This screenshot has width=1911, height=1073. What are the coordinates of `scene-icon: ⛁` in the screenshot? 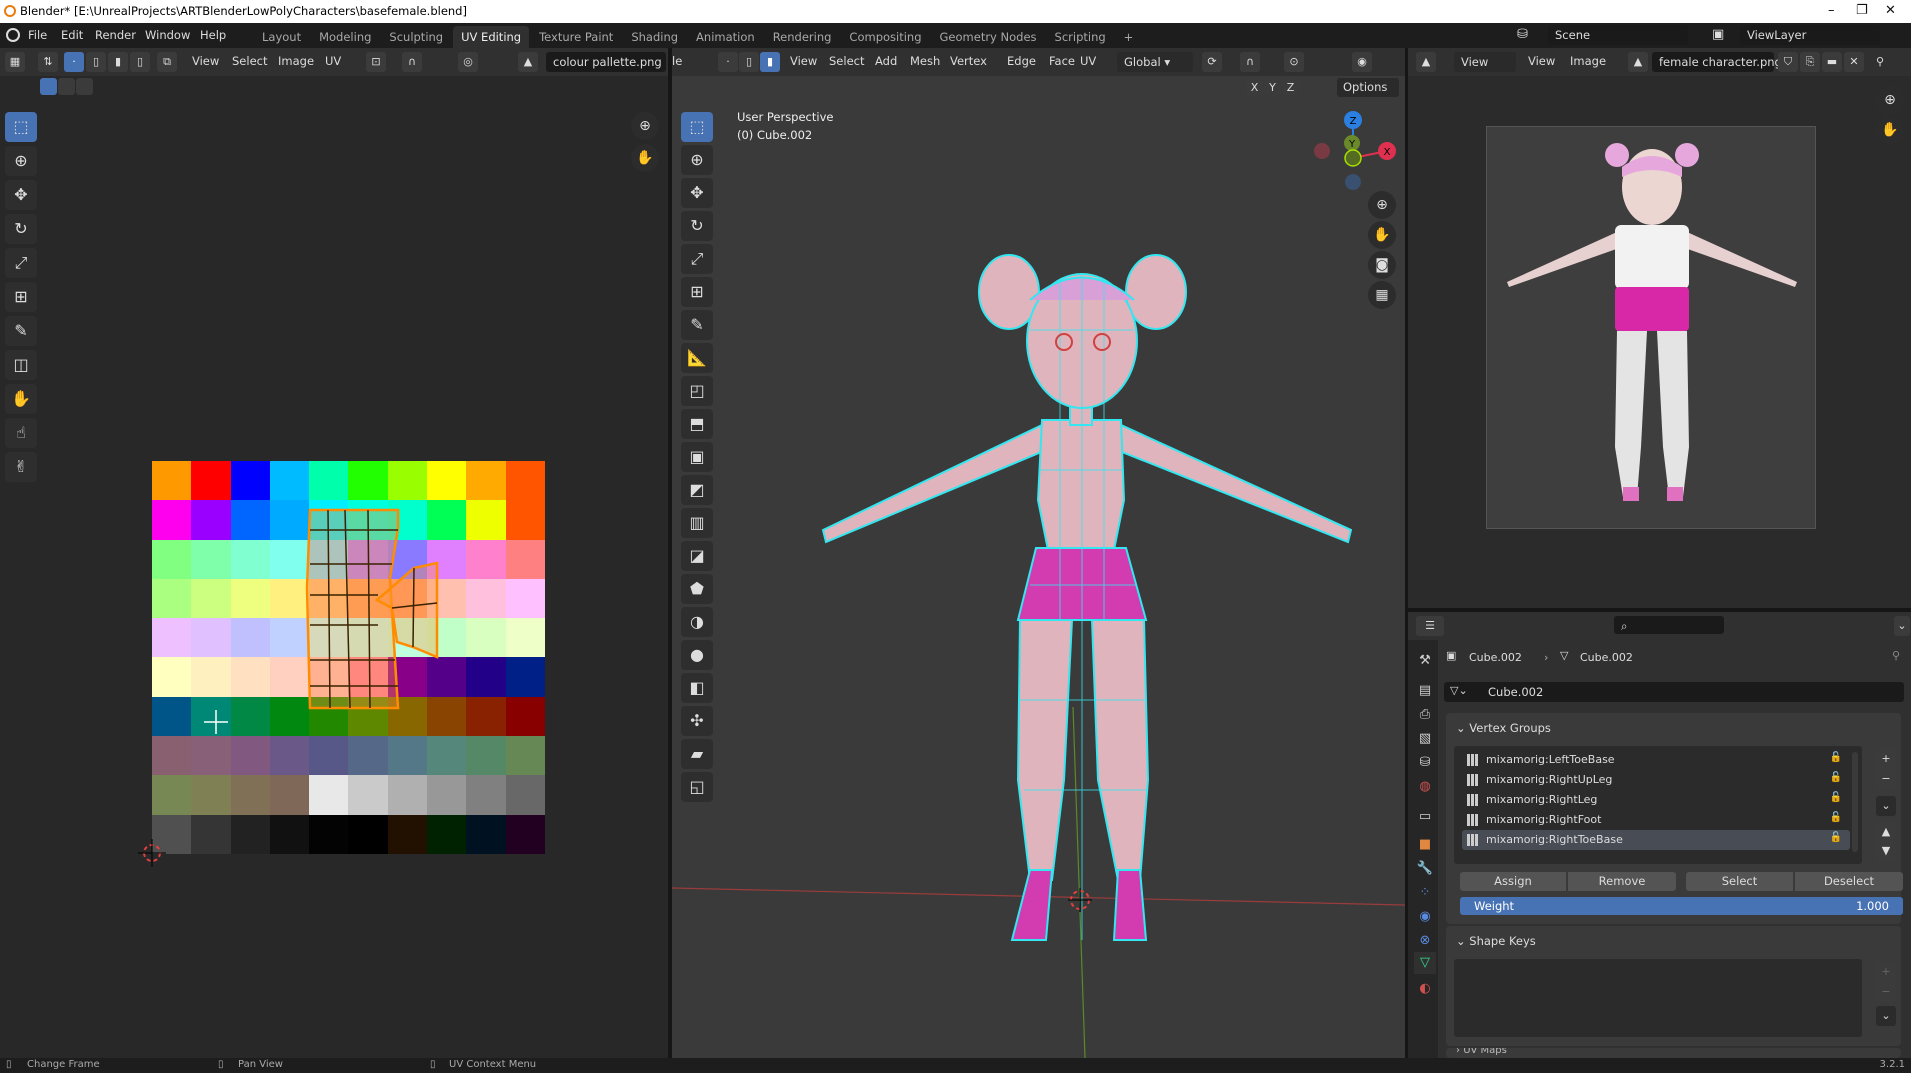 It's located at (1522, 34).